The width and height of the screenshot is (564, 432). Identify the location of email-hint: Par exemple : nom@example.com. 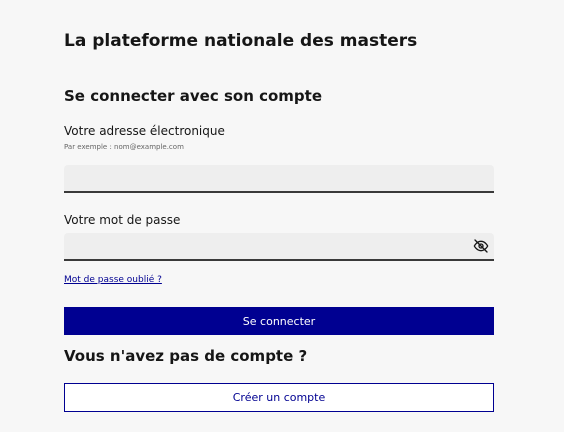
(124, 147).